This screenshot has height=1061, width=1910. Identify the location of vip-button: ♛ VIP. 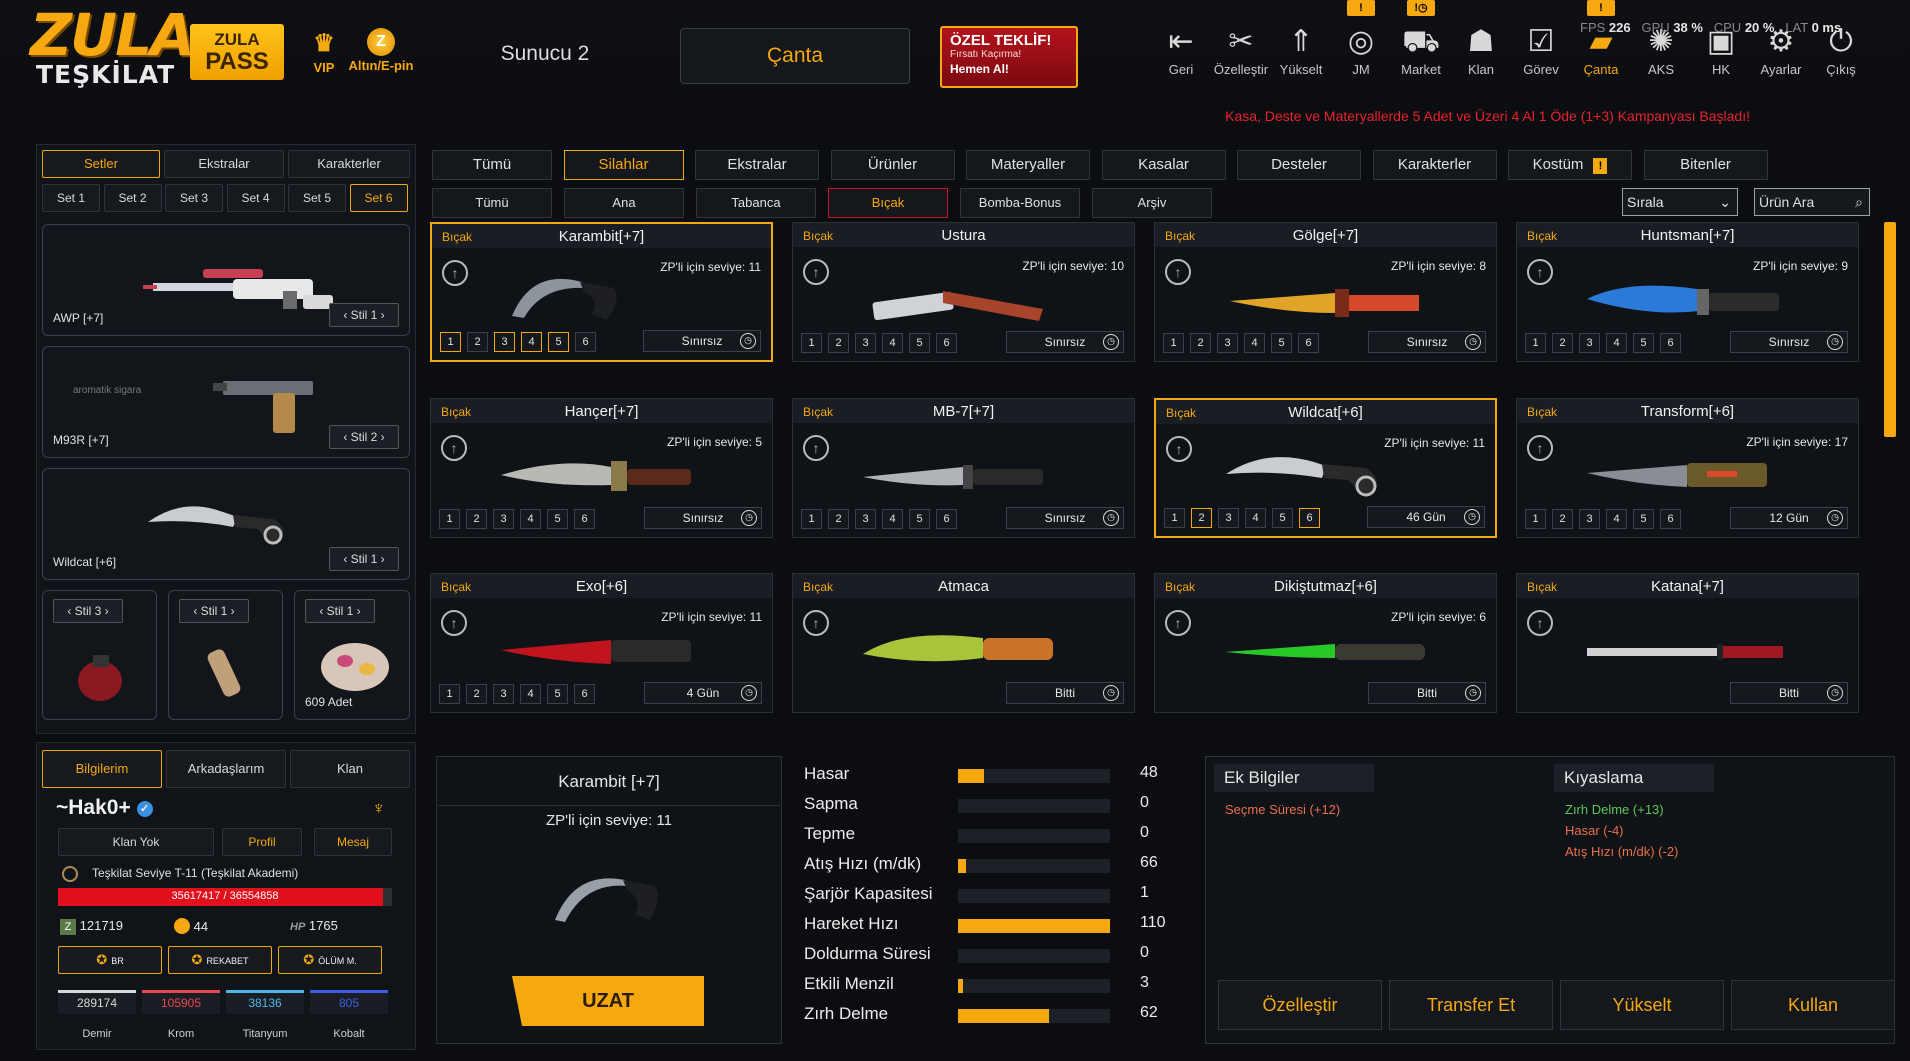
(324, 51).